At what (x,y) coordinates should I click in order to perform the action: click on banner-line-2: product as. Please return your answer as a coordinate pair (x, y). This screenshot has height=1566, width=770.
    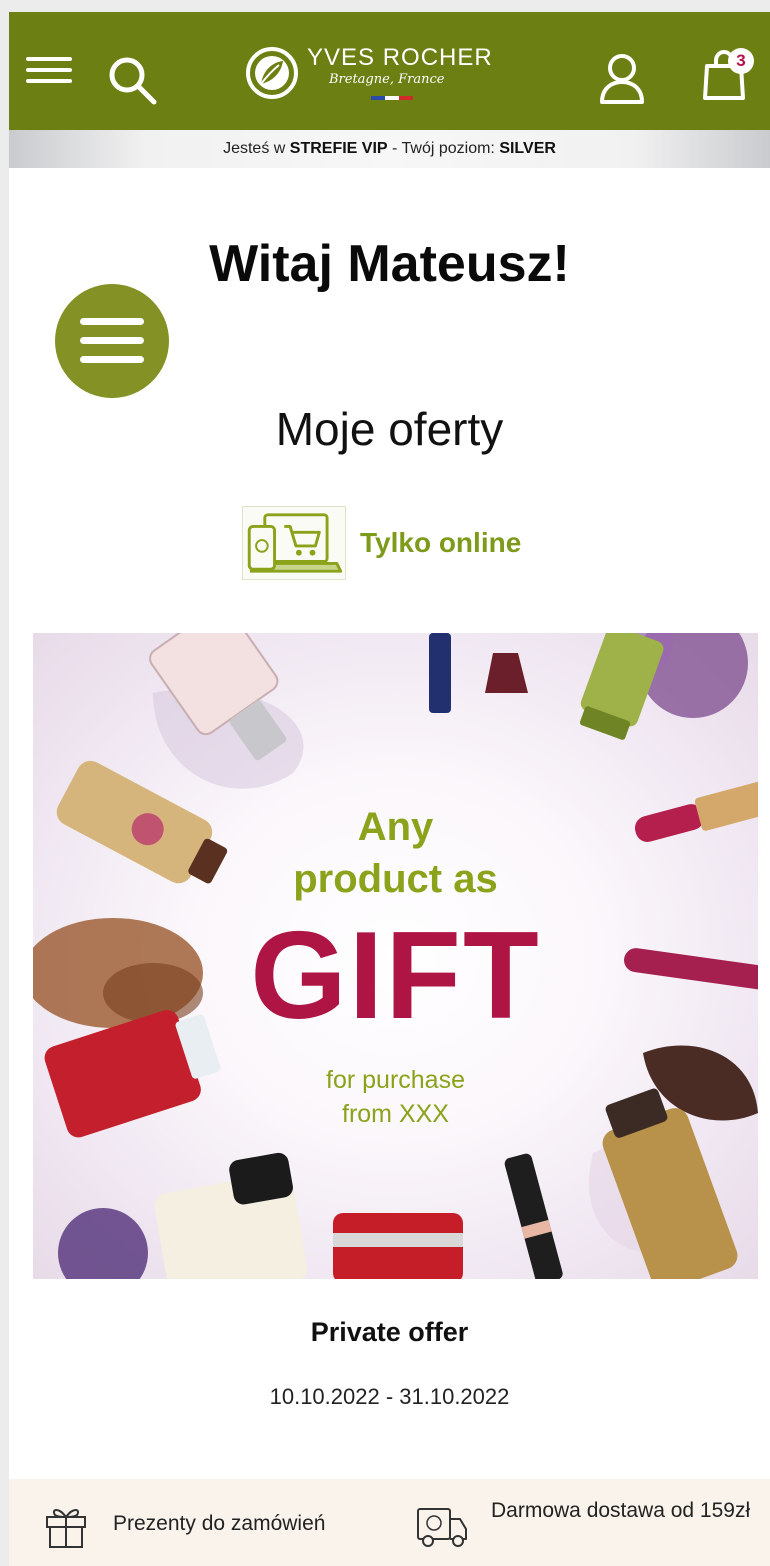
    Looking at the image, I should click on (395, 879).